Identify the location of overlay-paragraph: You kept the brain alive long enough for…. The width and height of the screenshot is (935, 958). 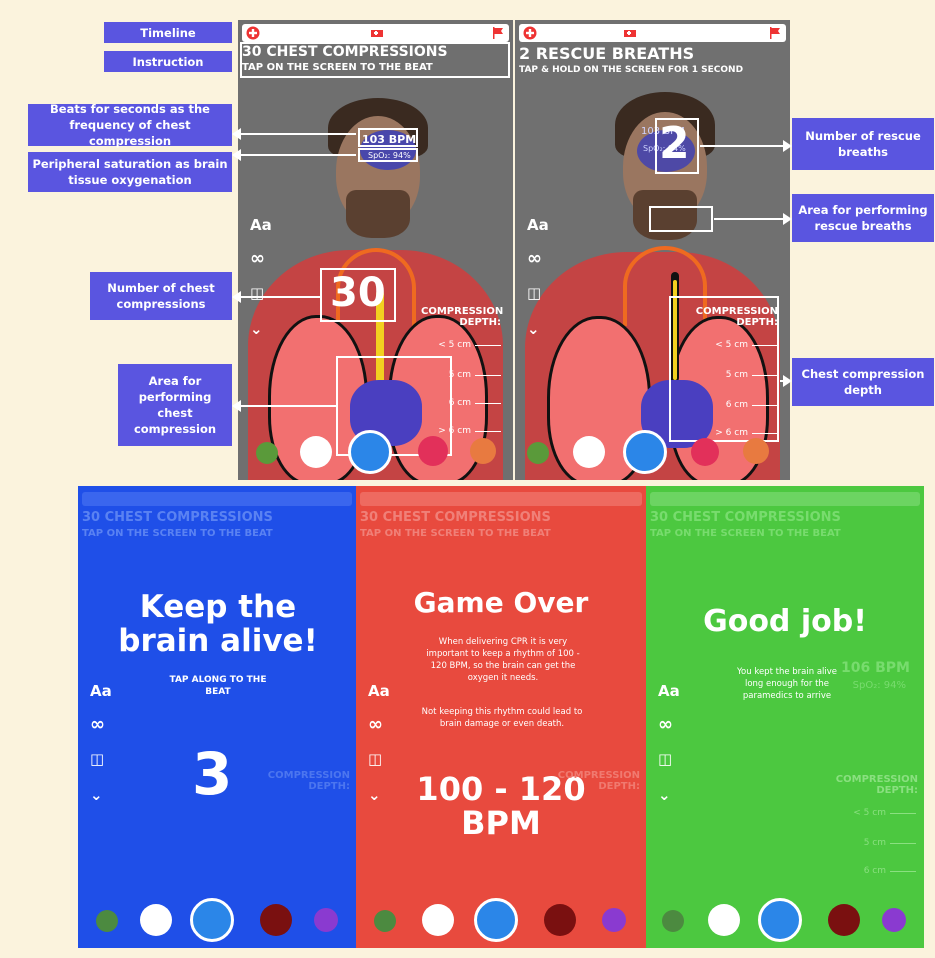
(787, 684).